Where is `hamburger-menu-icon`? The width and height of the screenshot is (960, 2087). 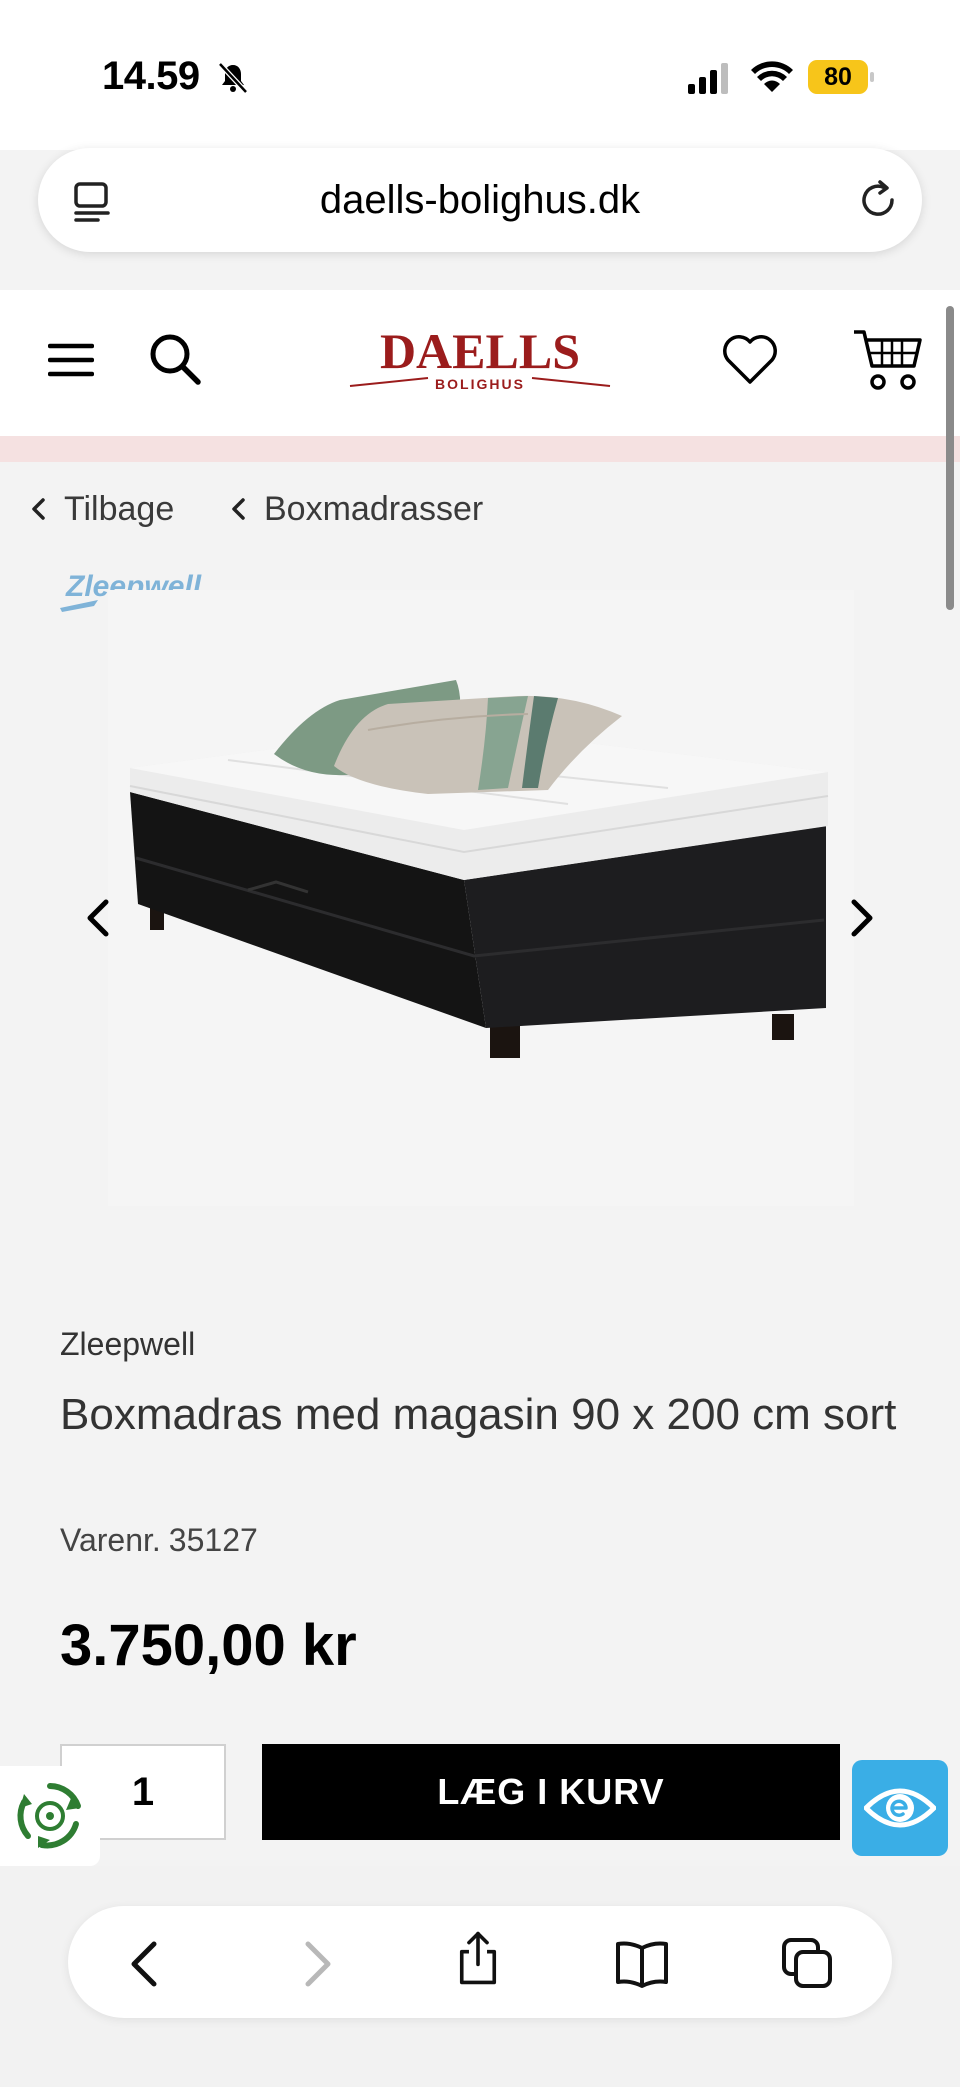
hamburger-menu-icon is located at coordinates (71, 360).